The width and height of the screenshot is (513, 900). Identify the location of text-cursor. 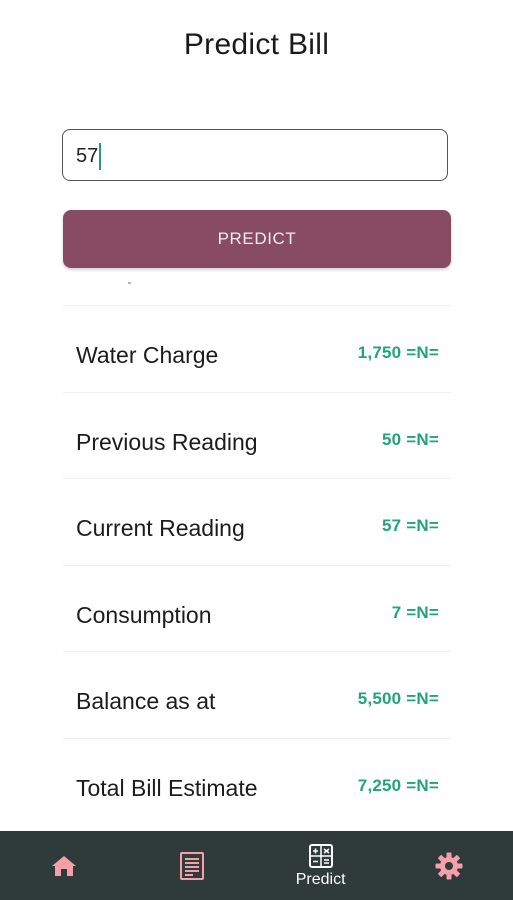
(100, 156).